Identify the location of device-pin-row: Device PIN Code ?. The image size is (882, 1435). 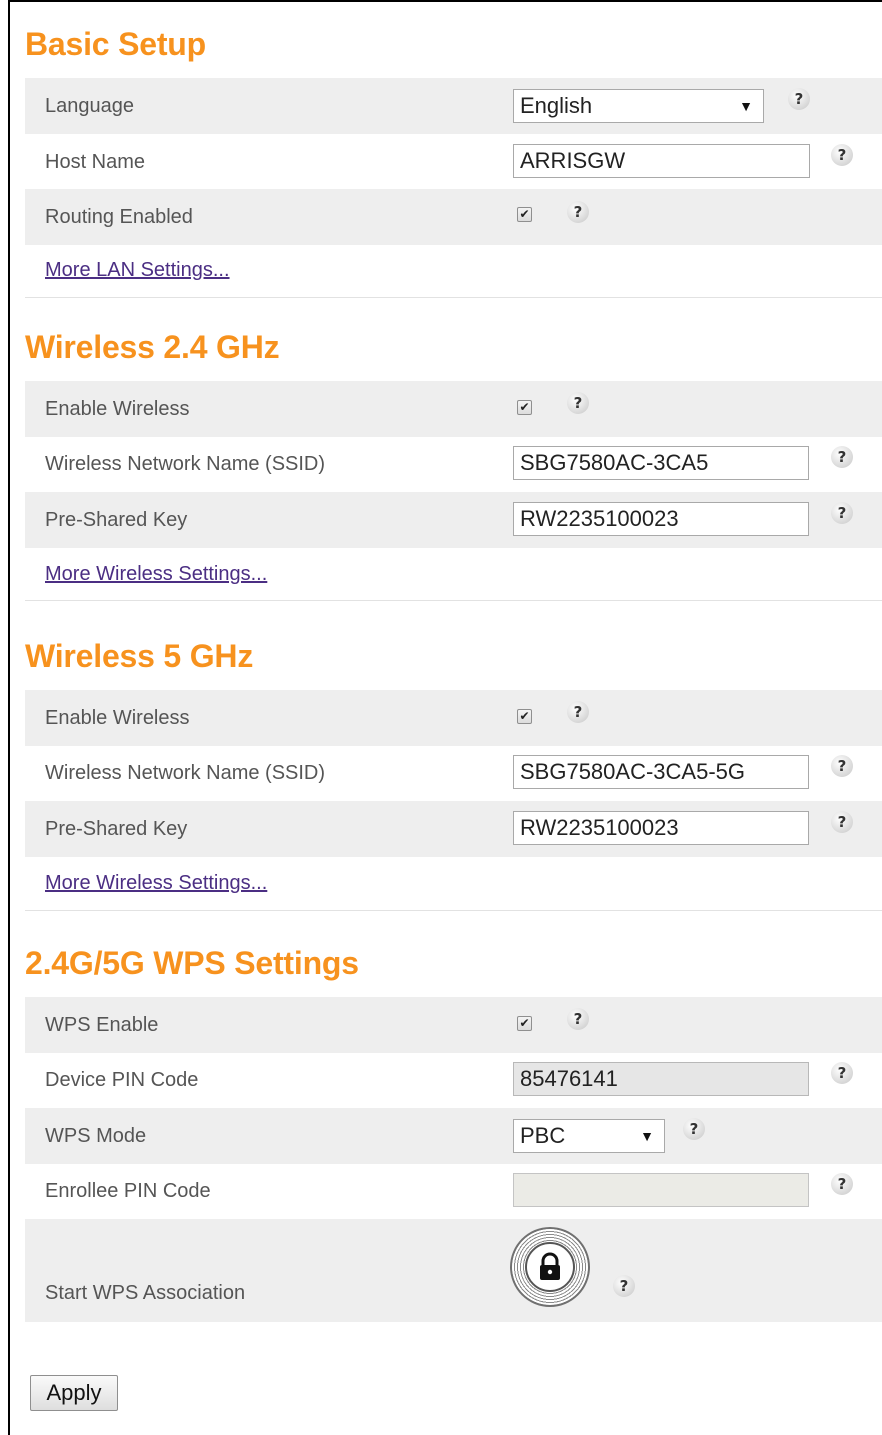
(453, 1080).